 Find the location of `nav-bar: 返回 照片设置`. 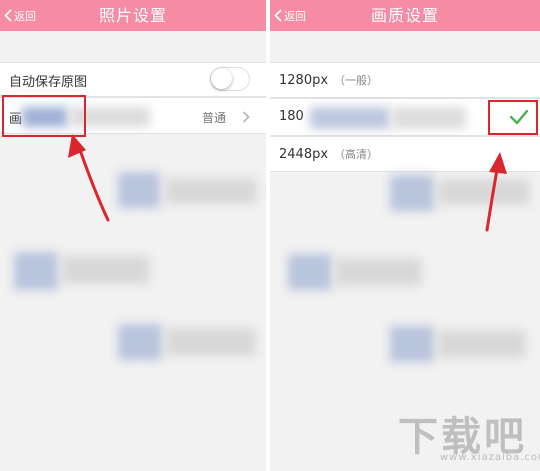

nav-bar: 返回 照片设置 is located at coordinates (133, 15).